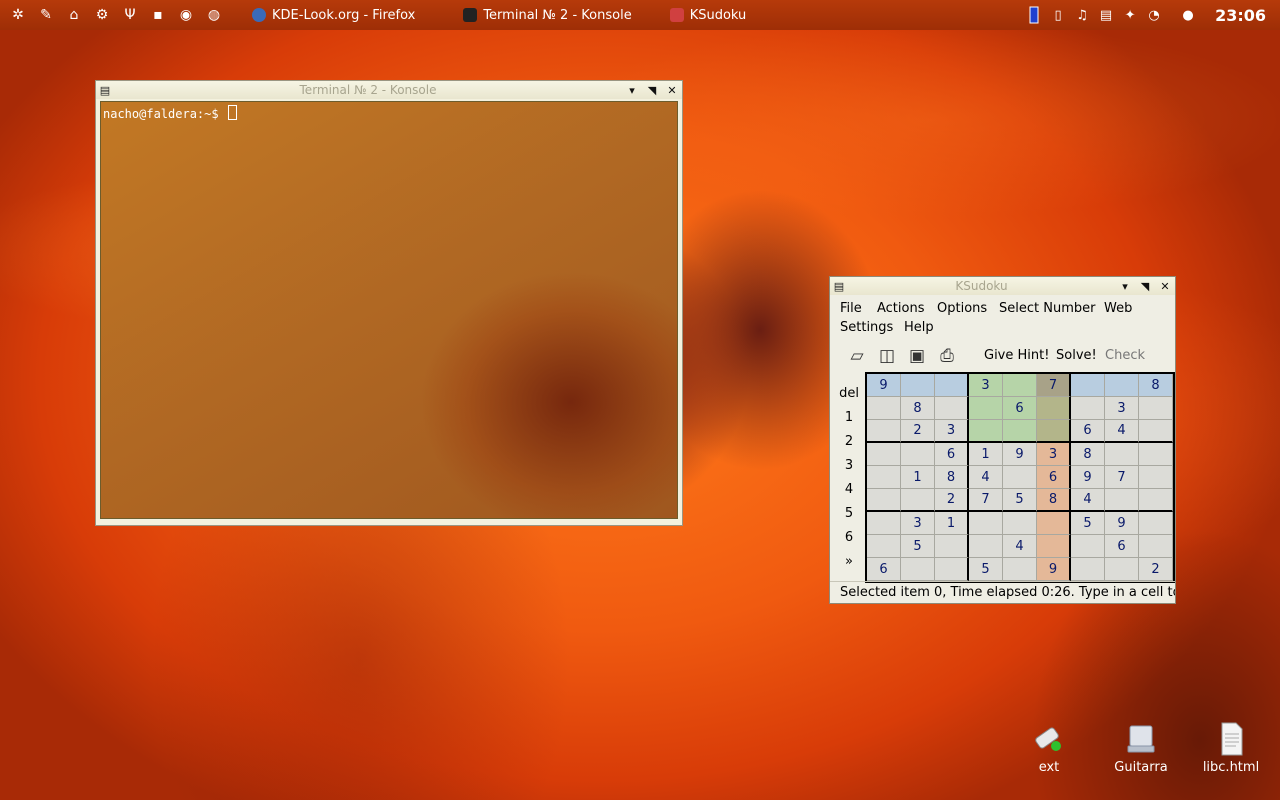  What do you see at coordinates (1034, 15) in the screenshot?
I see `battery-icon` at bounding box center [1034, 15].